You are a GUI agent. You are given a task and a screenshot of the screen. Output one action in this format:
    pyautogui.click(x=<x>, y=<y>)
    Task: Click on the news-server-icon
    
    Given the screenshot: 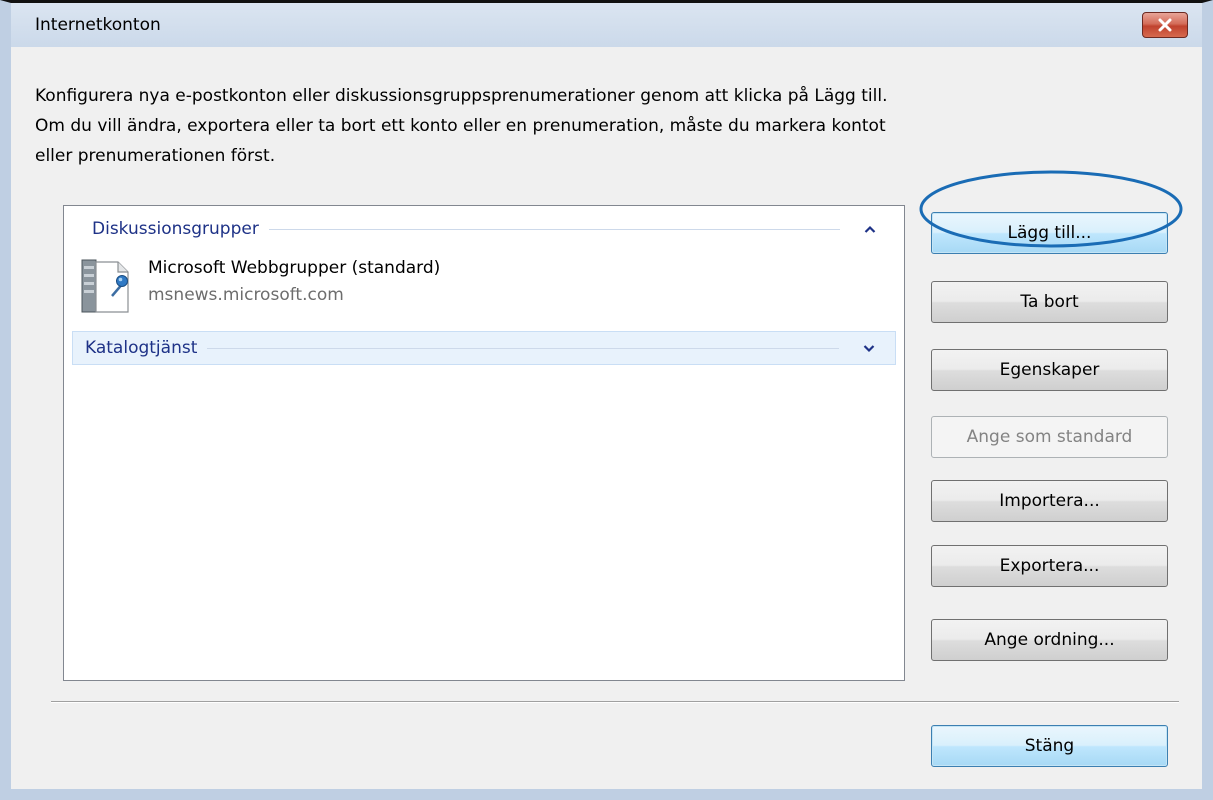 What is the action you would take?
    pyautogui.click(x=105, y=288)
    